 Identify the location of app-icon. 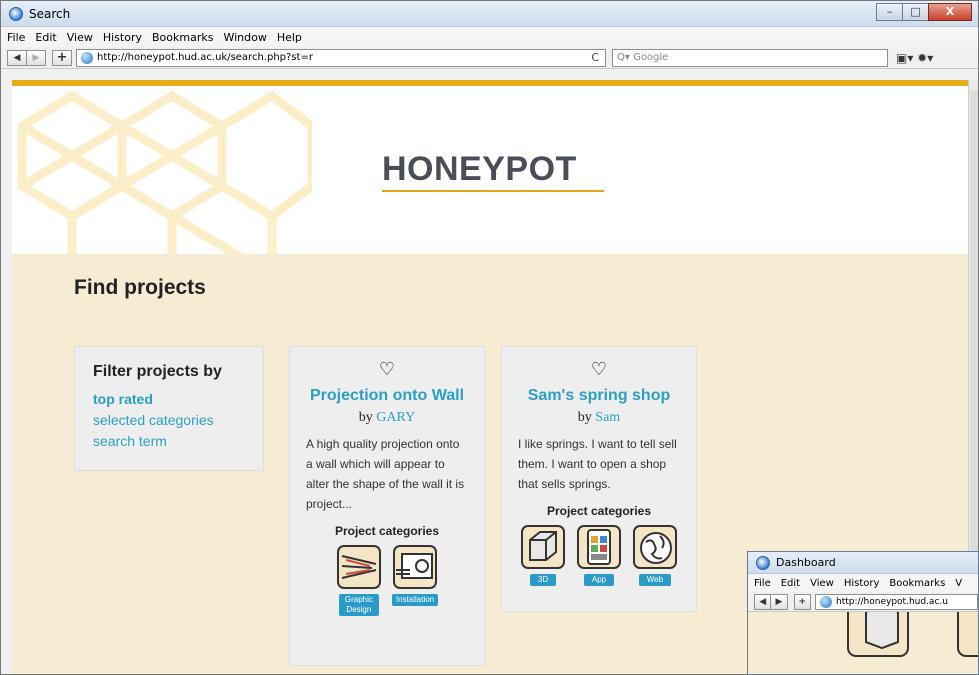
(599, 547).